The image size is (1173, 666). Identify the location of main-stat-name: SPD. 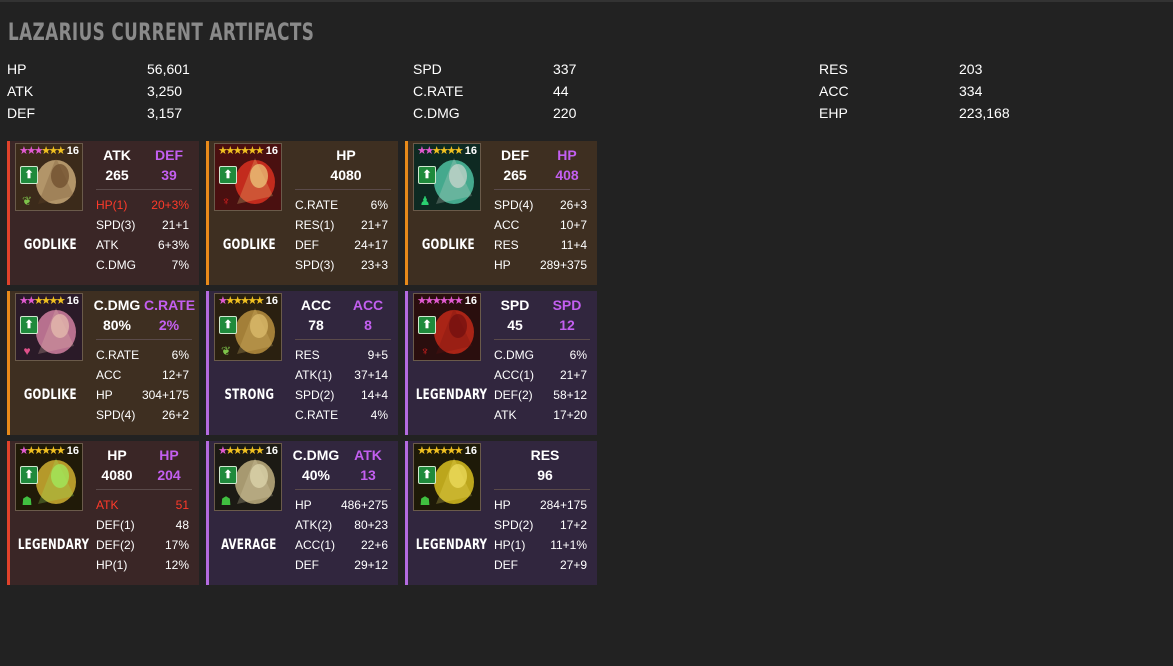
(515, 305).